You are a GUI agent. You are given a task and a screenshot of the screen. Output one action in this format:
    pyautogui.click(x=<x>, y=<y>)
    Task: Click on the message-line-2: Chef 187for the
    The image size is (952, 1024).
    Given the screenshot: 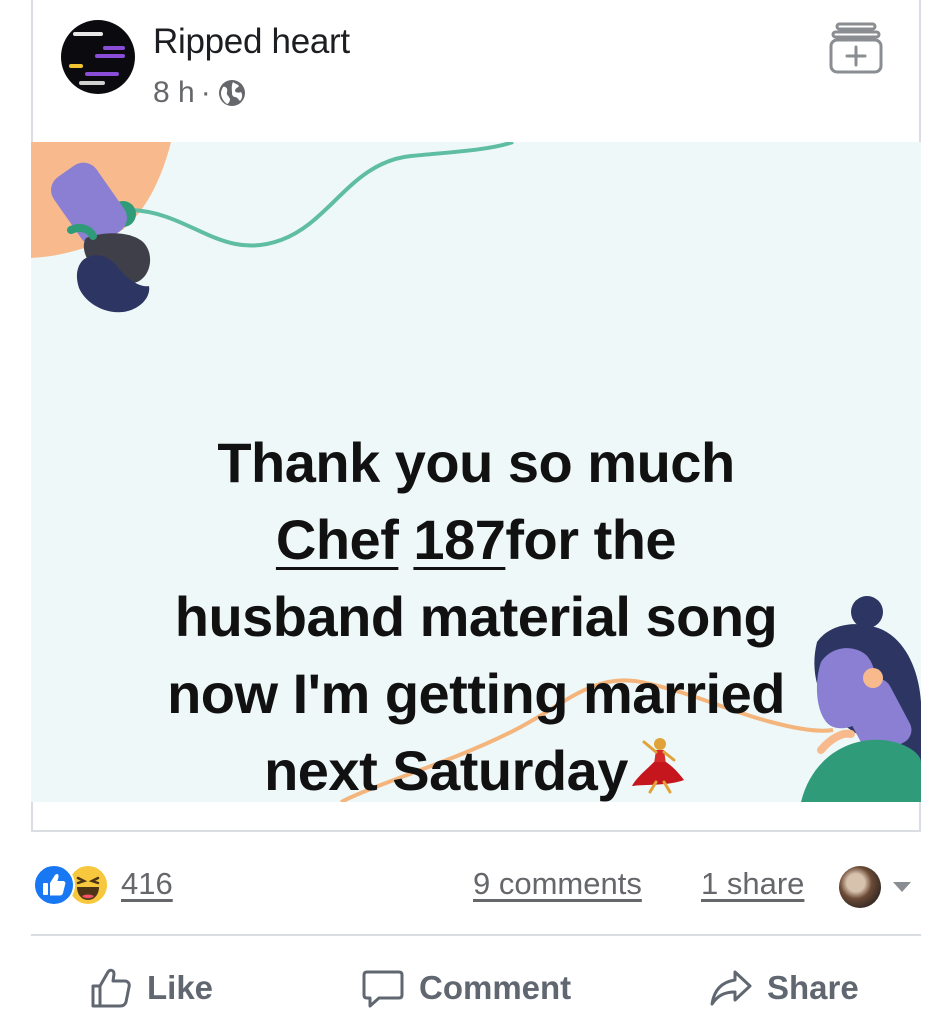 What is the action you would take?
    pyautogui.click(x=476, y=539)
    